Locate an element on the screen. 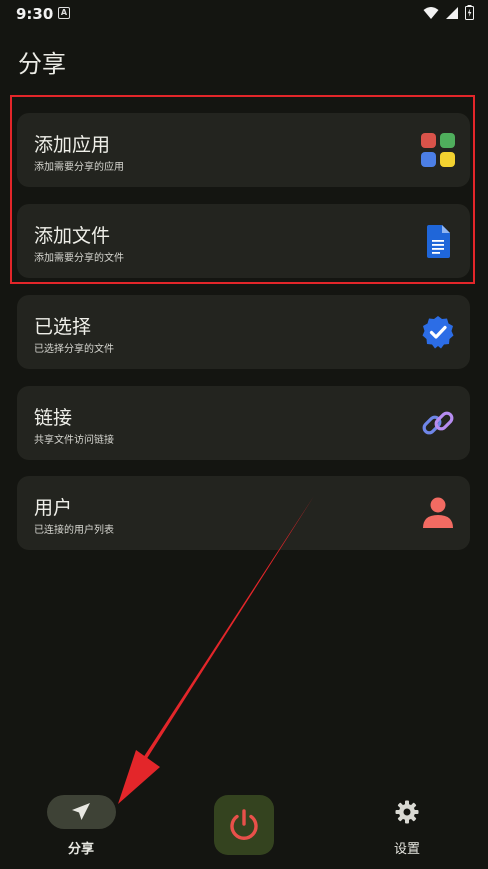 The height and width of the screenshot is (869, 488). power-icon is located at coordinates (244, 824).